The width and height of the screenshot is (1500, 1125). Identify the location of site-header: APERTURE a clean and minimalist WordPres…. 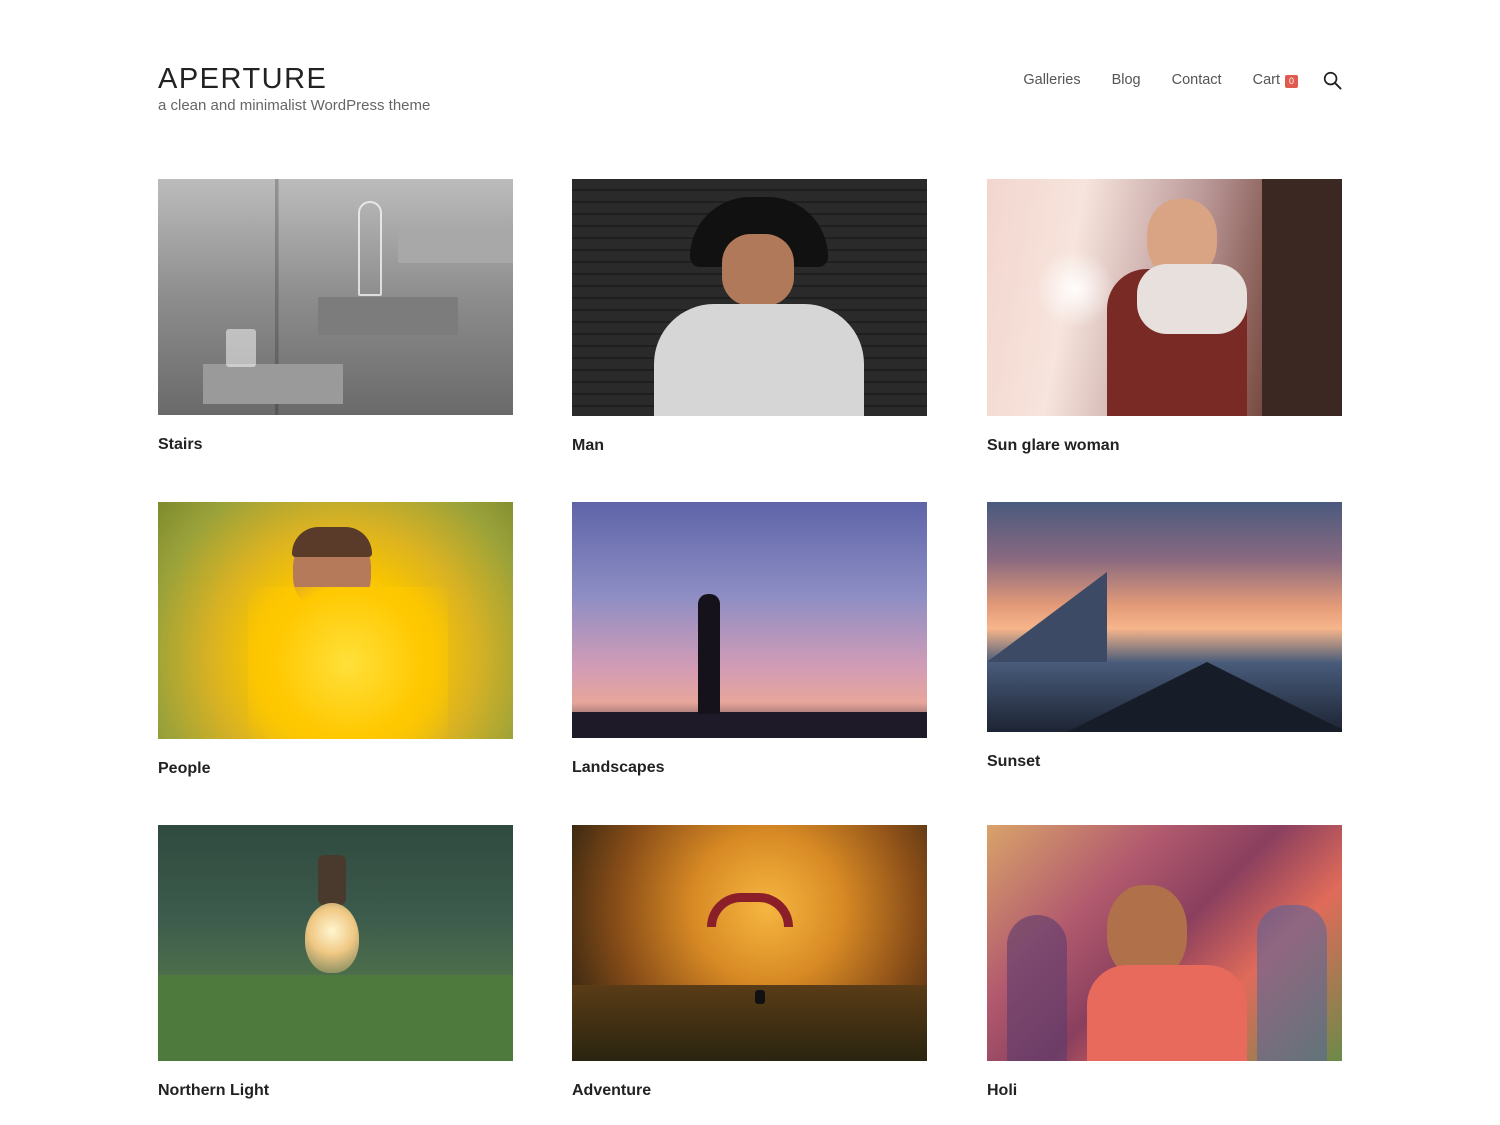
(750, 92).